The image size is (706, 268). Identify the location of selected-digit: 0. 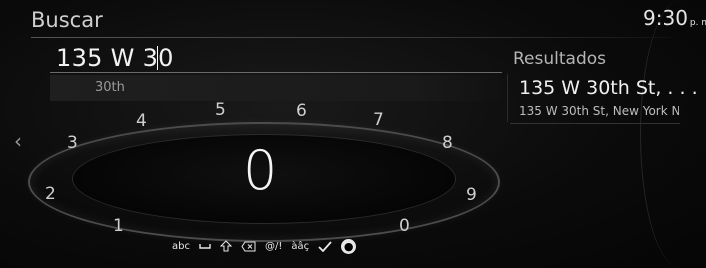
(260, 170).